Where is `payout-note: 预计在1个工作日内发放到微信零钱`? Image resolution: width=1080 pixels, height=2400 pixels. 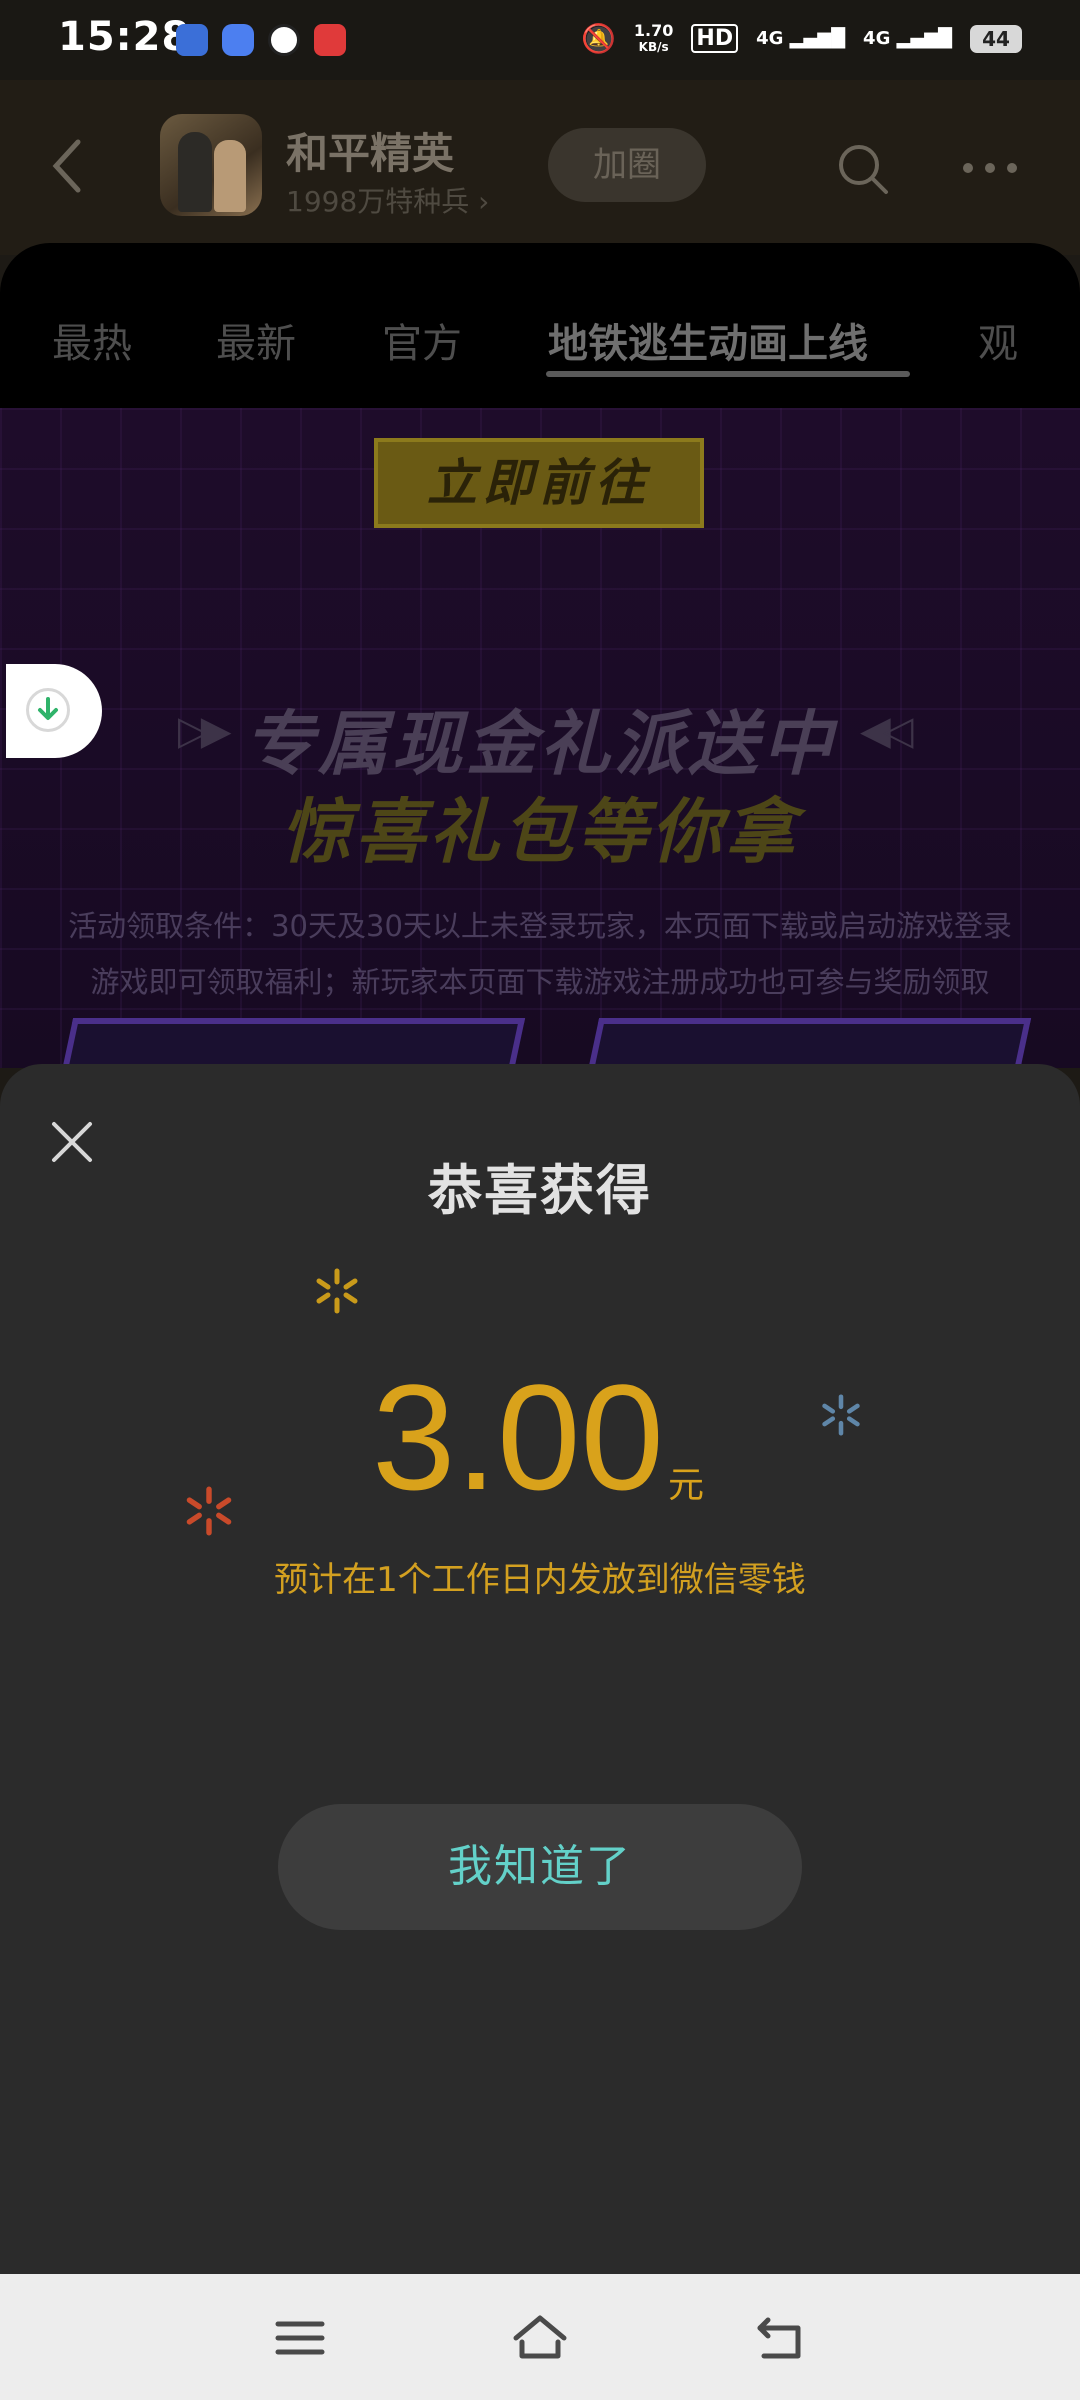
payout-note: 预计在1个工作日内发放到微信零钱 is located at coordinates (540, 1580).